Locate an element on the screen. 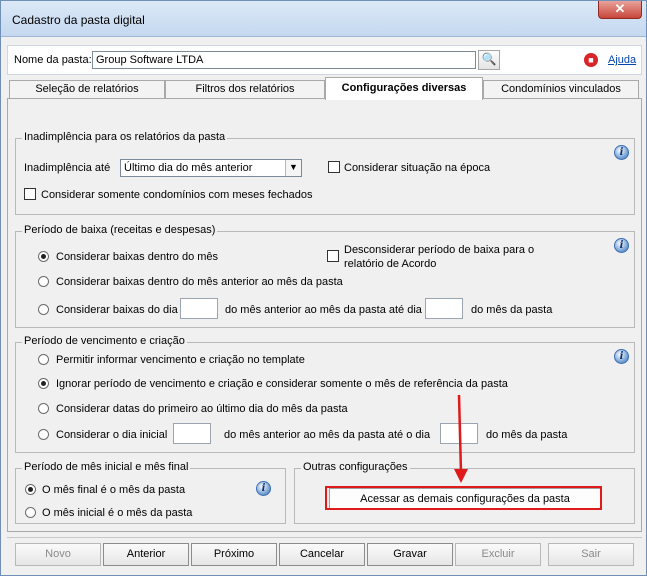 The height and width of the screenshot is (576, 647). meses-fechados-checkbox is located at coordinates (30, 194).